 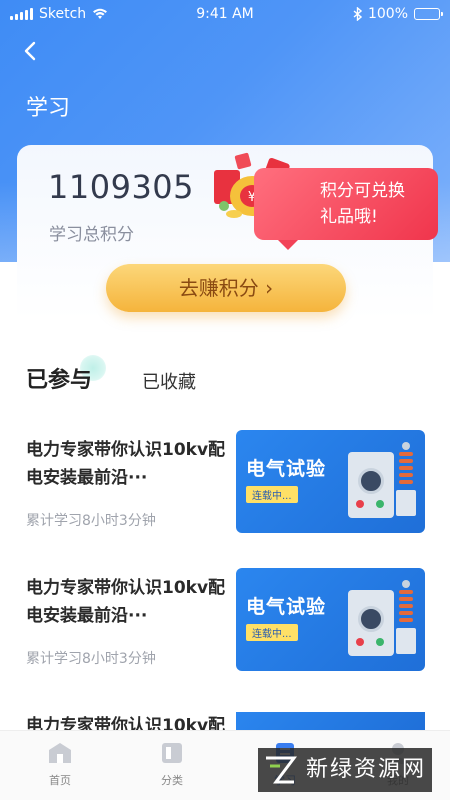 I want to click on battery-icon, so click(x=428, y=14).